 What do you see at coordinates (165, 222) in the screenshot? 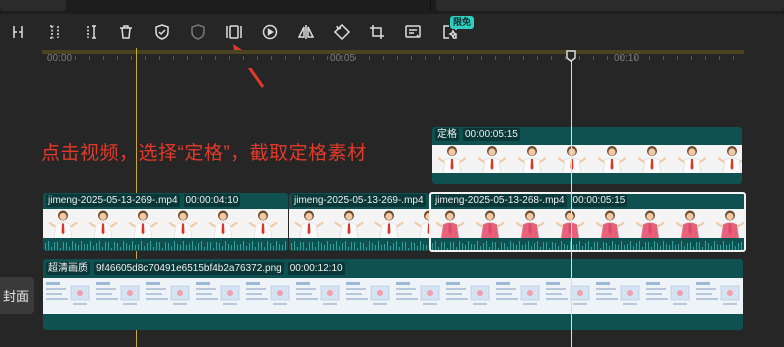
I see `video-clip: jimeng-2025-05-13-269-.mp4 00:00:04:10` at bounding box center [165, 222].